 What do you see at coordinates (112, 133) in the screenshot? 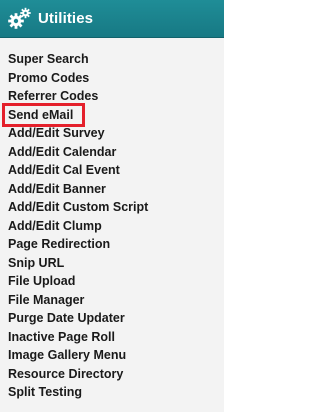
I see `menu-item-add-edit-survey: Add/Edit Survey` at bounding box center [112, 133].